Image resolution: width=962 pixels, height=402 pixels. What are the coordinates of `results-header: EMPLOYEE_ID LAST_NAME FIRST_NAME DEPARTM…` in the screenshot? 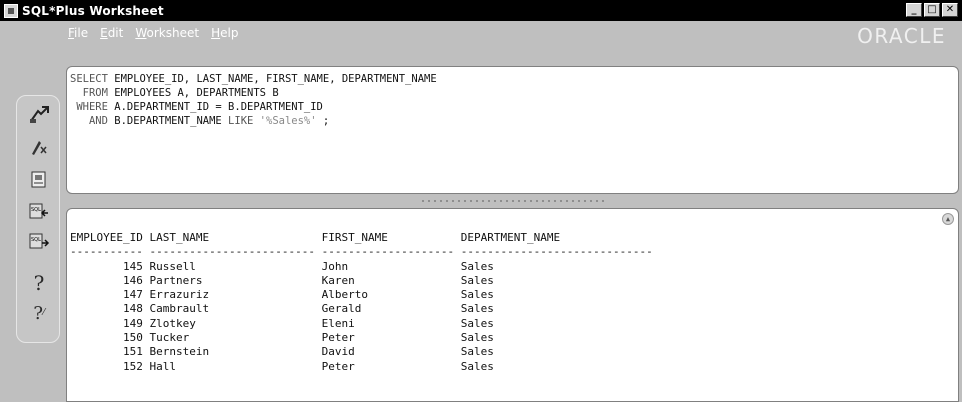 It's located at (315, 237).